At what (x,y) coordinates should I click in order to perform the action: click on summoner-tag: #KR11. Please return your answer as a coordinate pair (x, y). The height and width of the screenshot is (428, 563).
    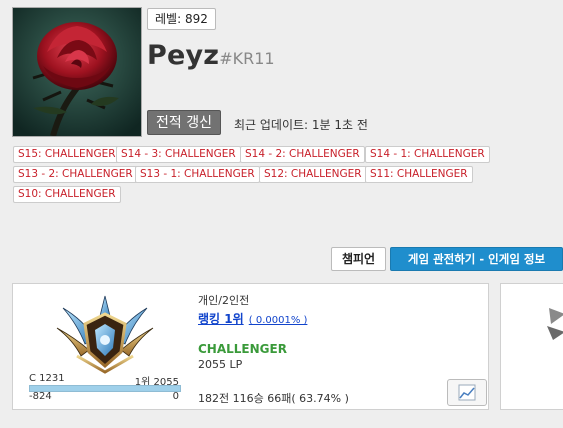
    Looking at the image, I should click on (247, 58).